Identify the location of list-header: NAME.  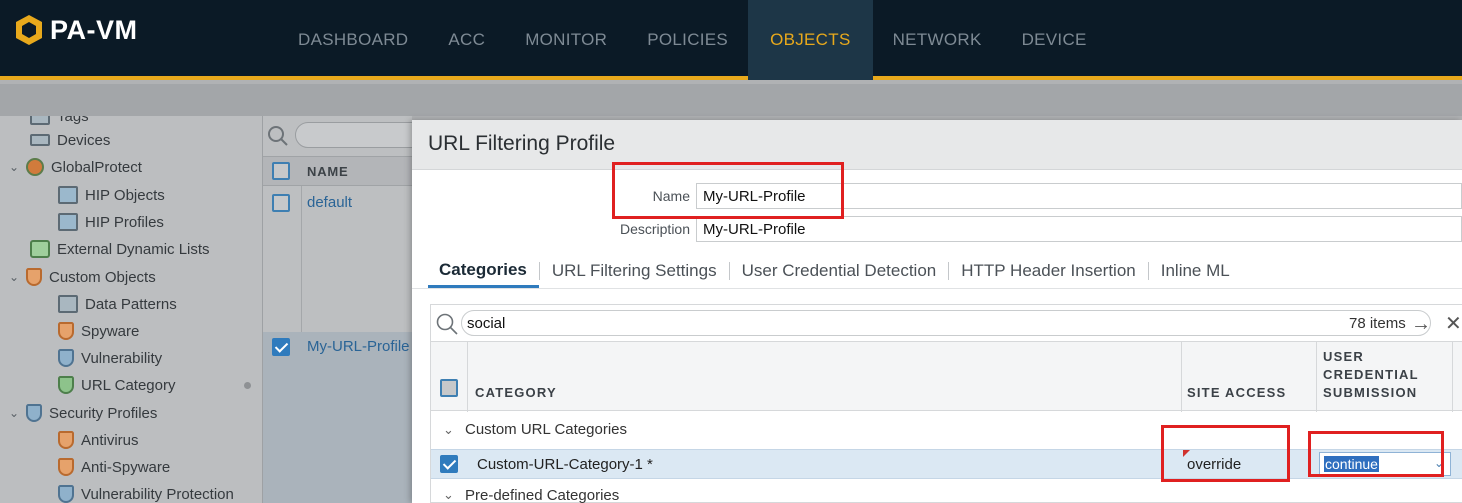
(338, 171).